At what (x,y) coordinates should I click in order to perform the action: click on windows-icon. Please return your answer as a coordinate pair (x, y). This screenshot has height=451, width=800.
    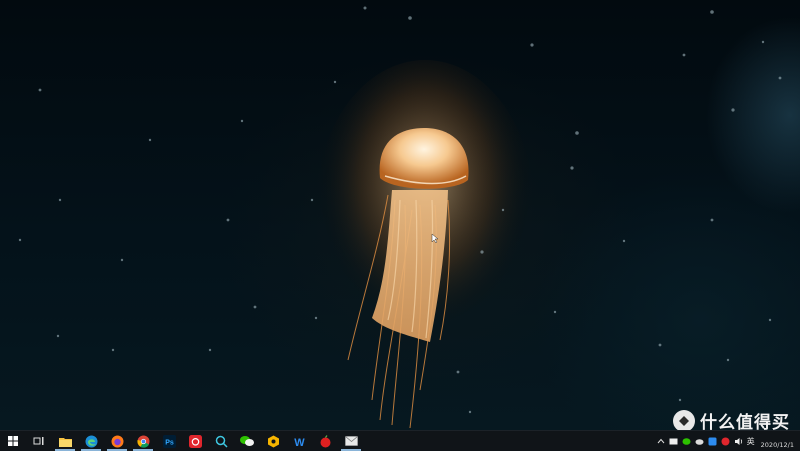
    Looking at the image, I should click on (13, 441).